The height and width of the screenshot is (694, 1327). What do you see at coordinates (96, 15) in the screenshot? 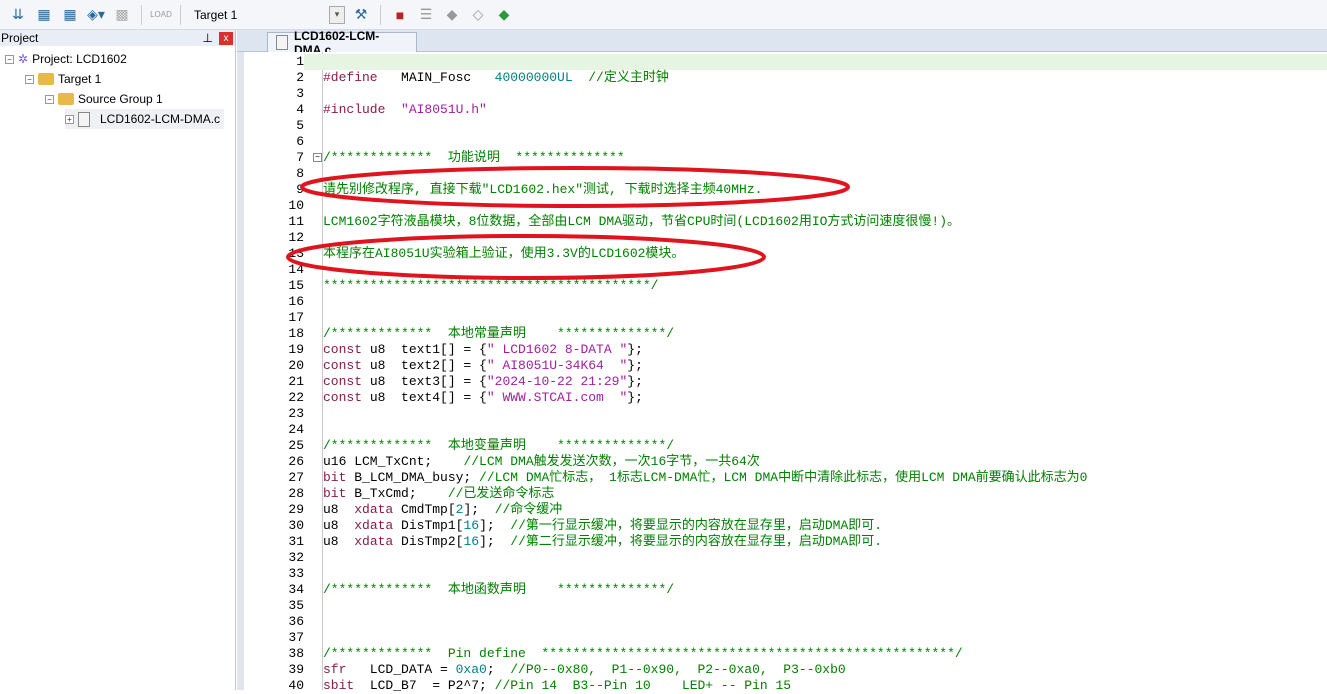
I see `batch-build-icon: ◈▾` at bounding box center [96, 15].